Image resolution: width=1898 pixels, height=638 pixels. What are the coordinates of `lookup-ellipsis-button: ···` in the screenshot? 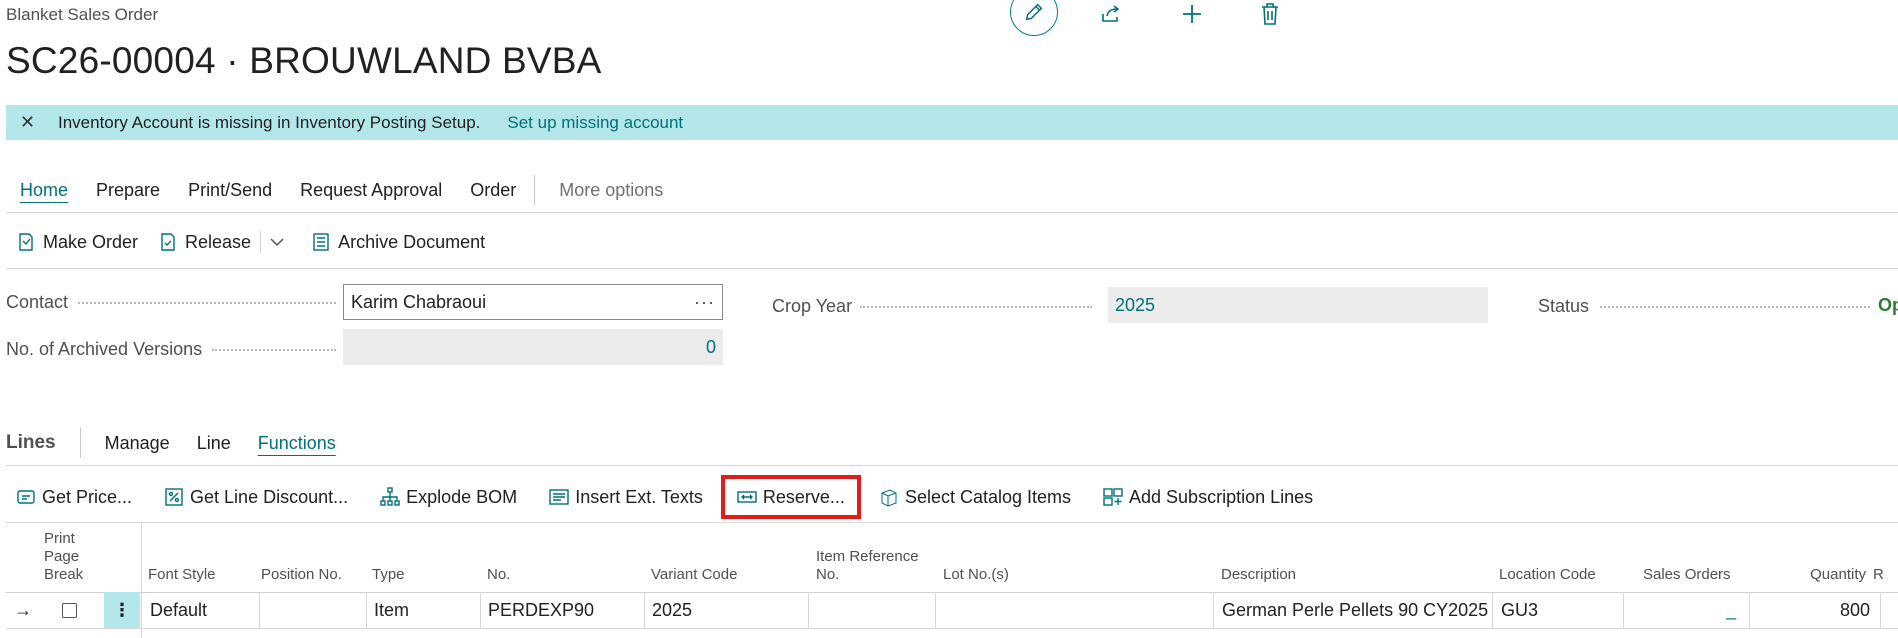 It's located at (704, 302).